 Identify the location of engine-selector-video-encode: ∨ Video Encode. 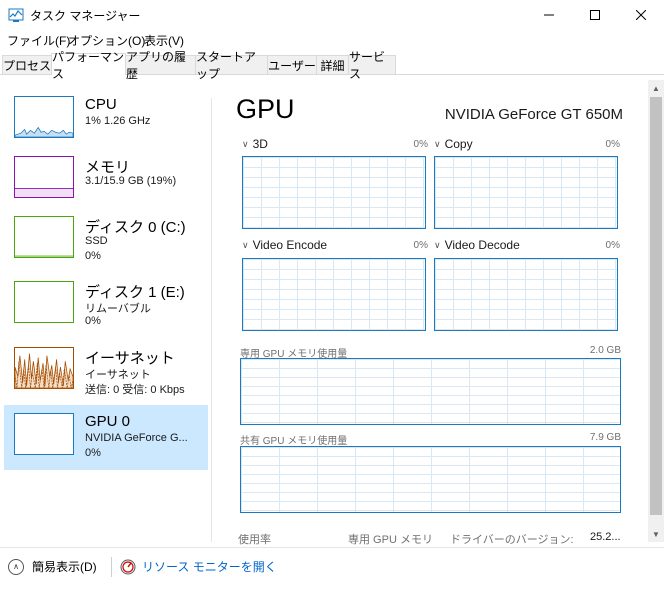
(284, 245).